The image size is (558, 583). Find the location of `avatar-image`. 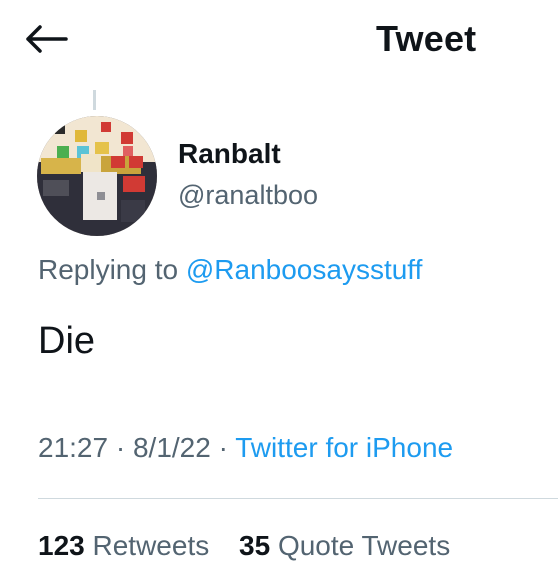

avatar-image is located at coordinates (97, 176).